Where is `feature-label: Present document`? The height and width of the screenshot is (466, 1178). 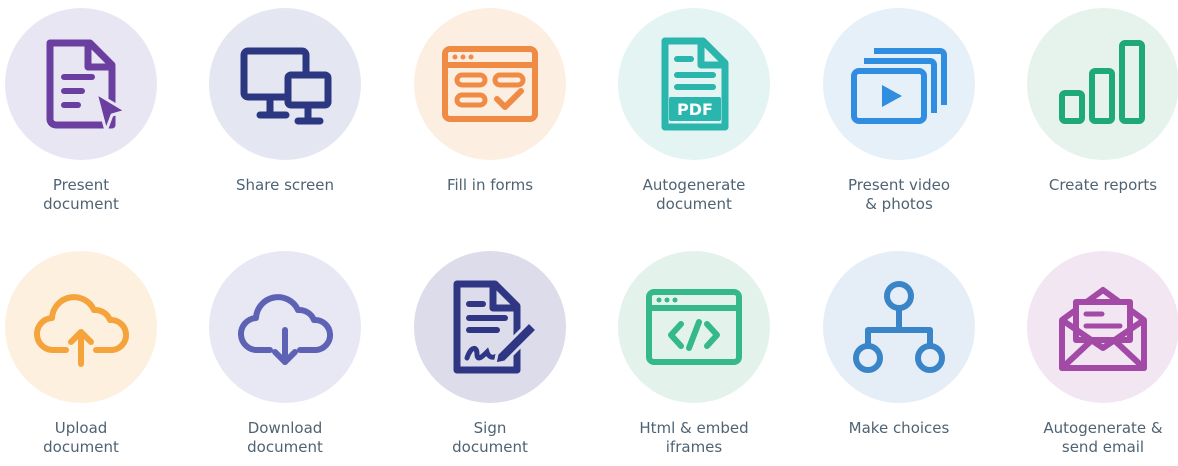 feature-label: Present document is located at coordinates (81, 194).